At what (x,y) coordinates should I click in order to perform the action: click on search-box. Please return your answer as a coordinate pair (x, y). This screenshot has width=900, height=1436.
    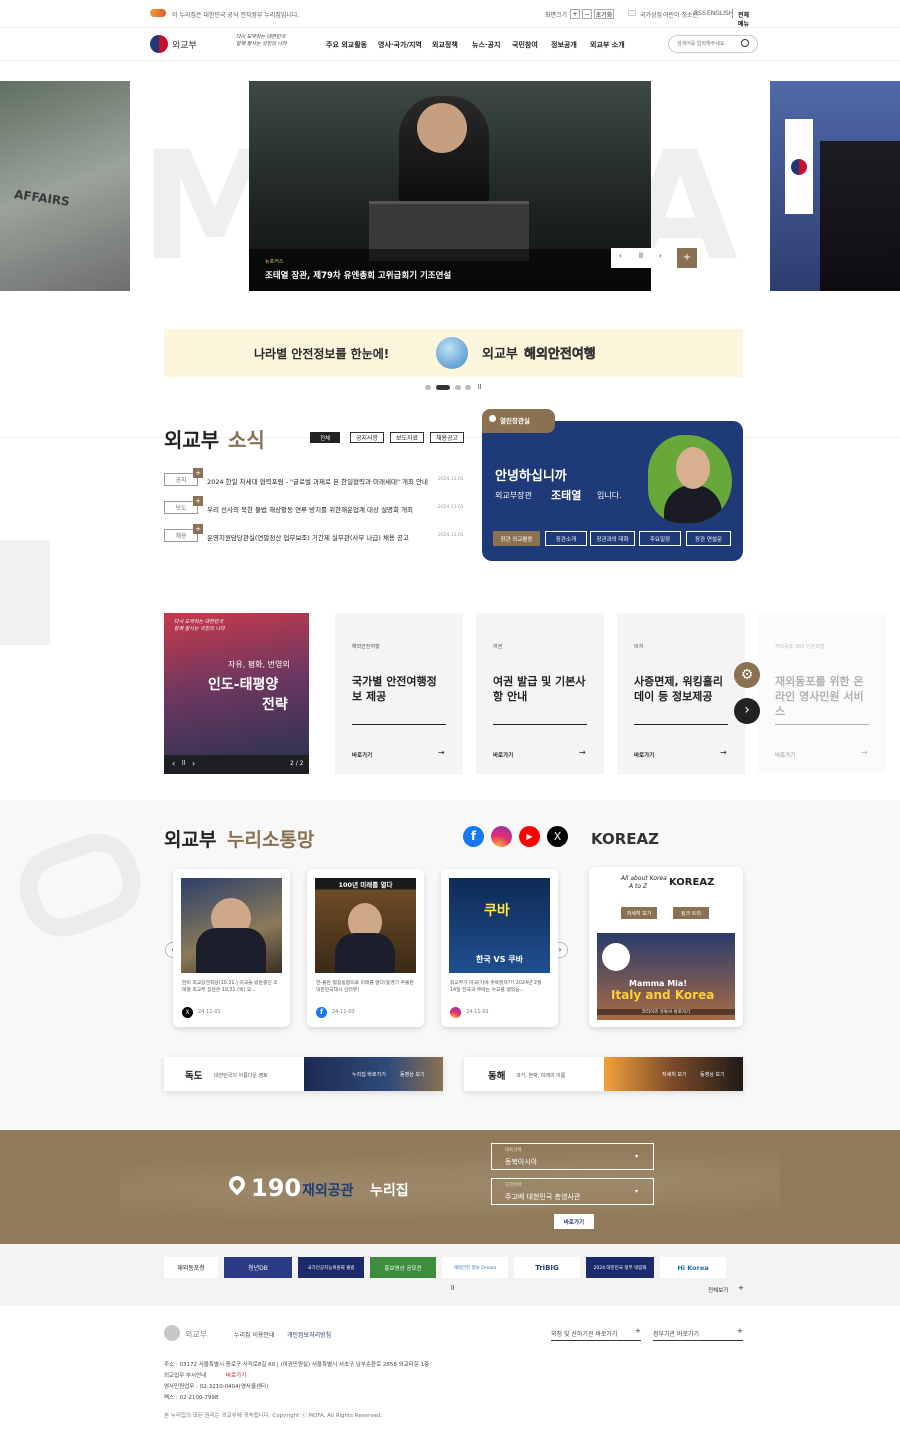
    Looking at the image, I should click on (713, 44).